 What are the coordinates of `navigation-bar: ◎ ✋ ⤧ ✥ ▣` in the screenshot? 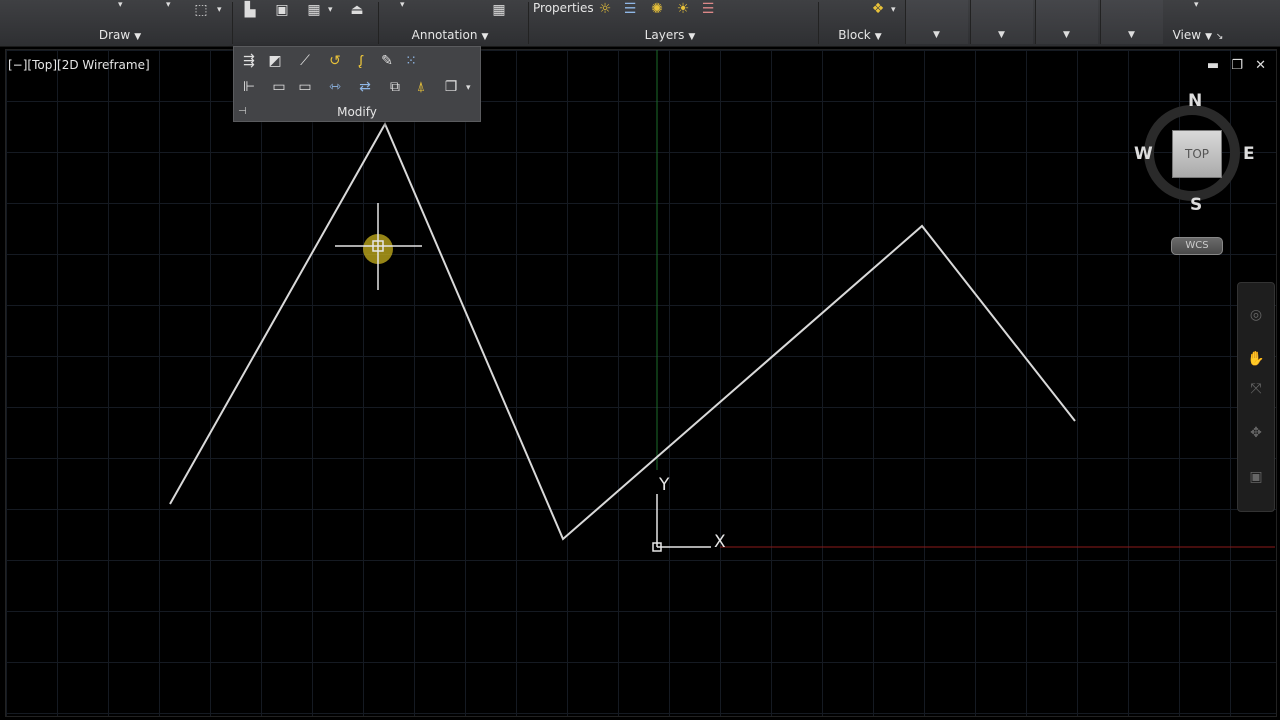 It's located at (1256, 397).